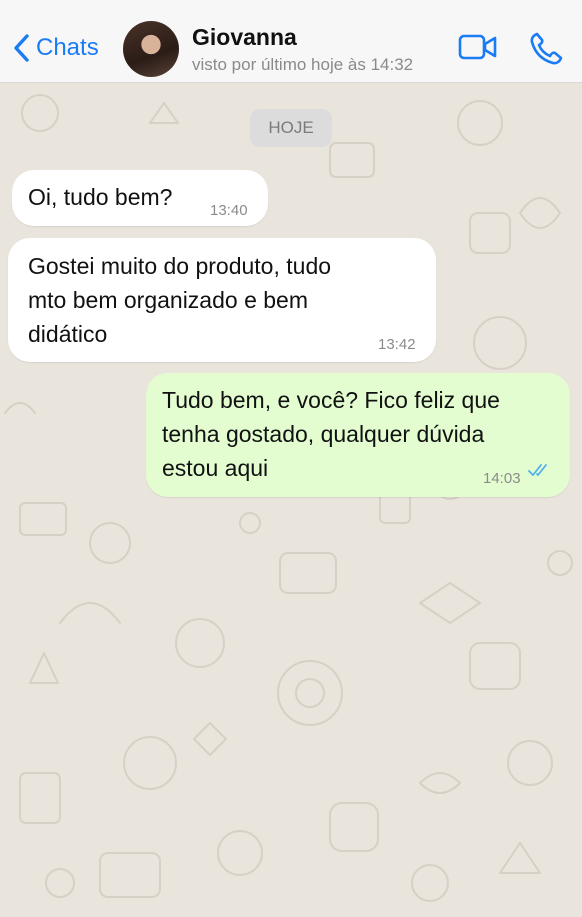 Image resolution: width=582 pixels, height=917 pixels. I want to click on message-time: 13:40, so click(229, 210).